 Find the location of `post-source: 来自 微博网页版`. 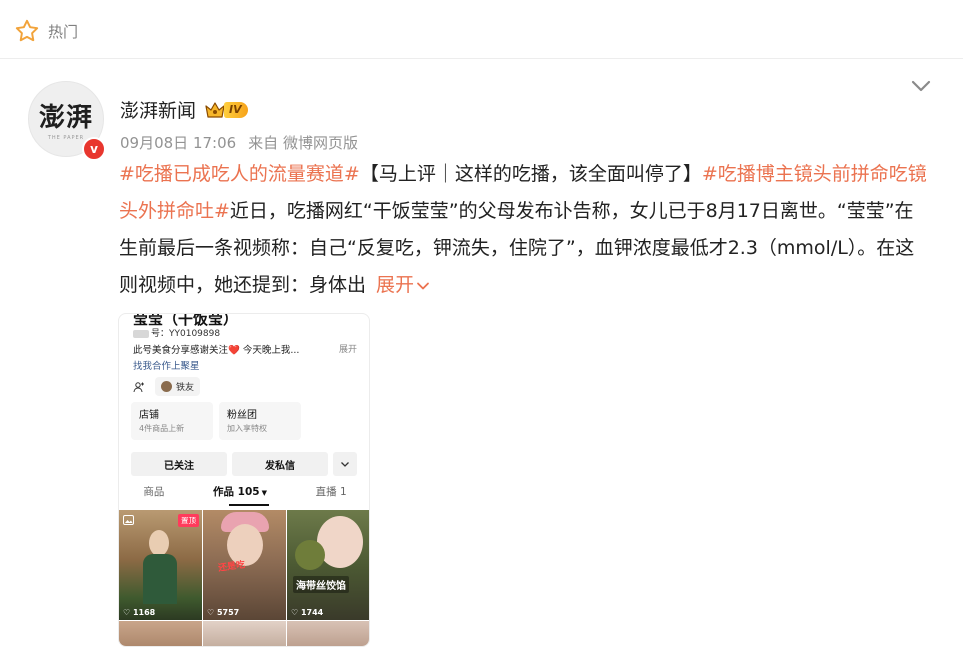

post-source: 来自 微博网页版 is located at coordinates (303, 143).